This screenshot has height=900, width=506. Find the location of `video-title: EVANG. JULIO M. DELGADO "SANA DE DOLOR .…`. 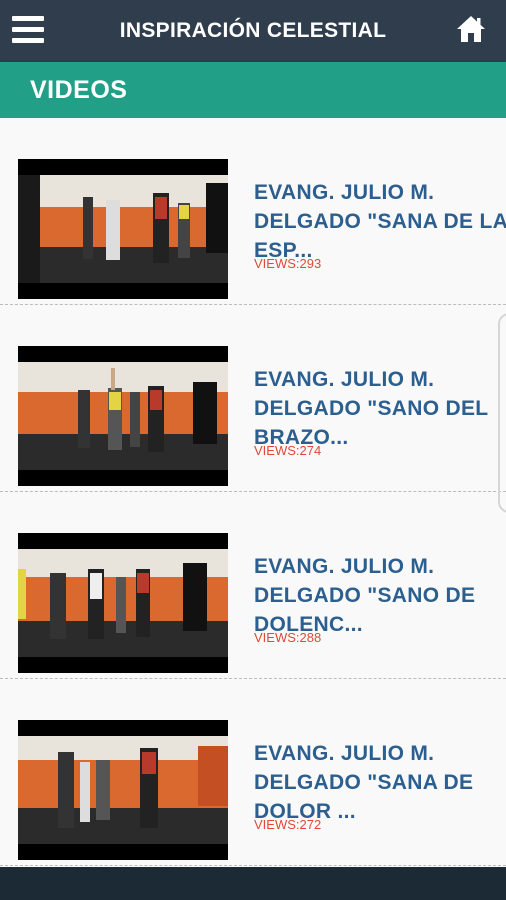

video-title: EVANG. JULIO M. DELGADO "SANA DE DOLOR .… is located at coordinates (380, 782).